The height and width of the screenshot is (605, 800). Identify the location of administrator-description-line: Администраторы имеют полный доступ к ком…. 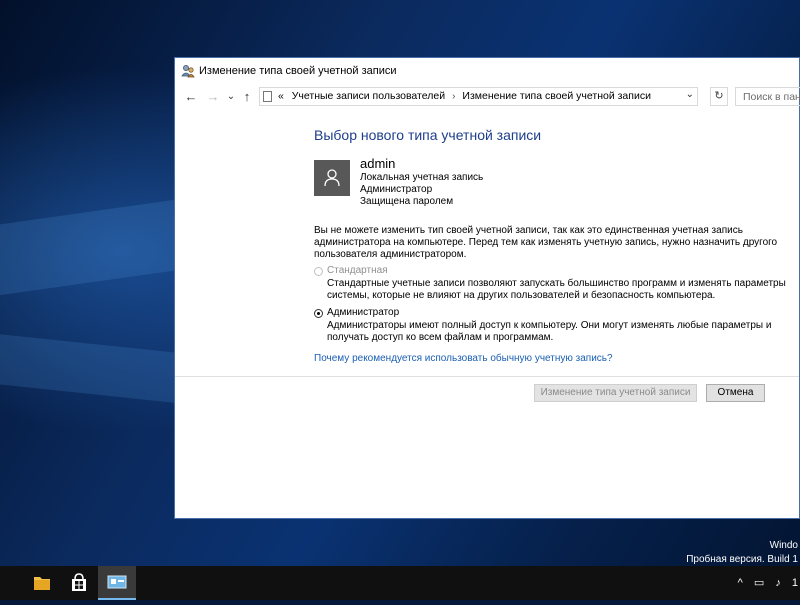
(549, 325).